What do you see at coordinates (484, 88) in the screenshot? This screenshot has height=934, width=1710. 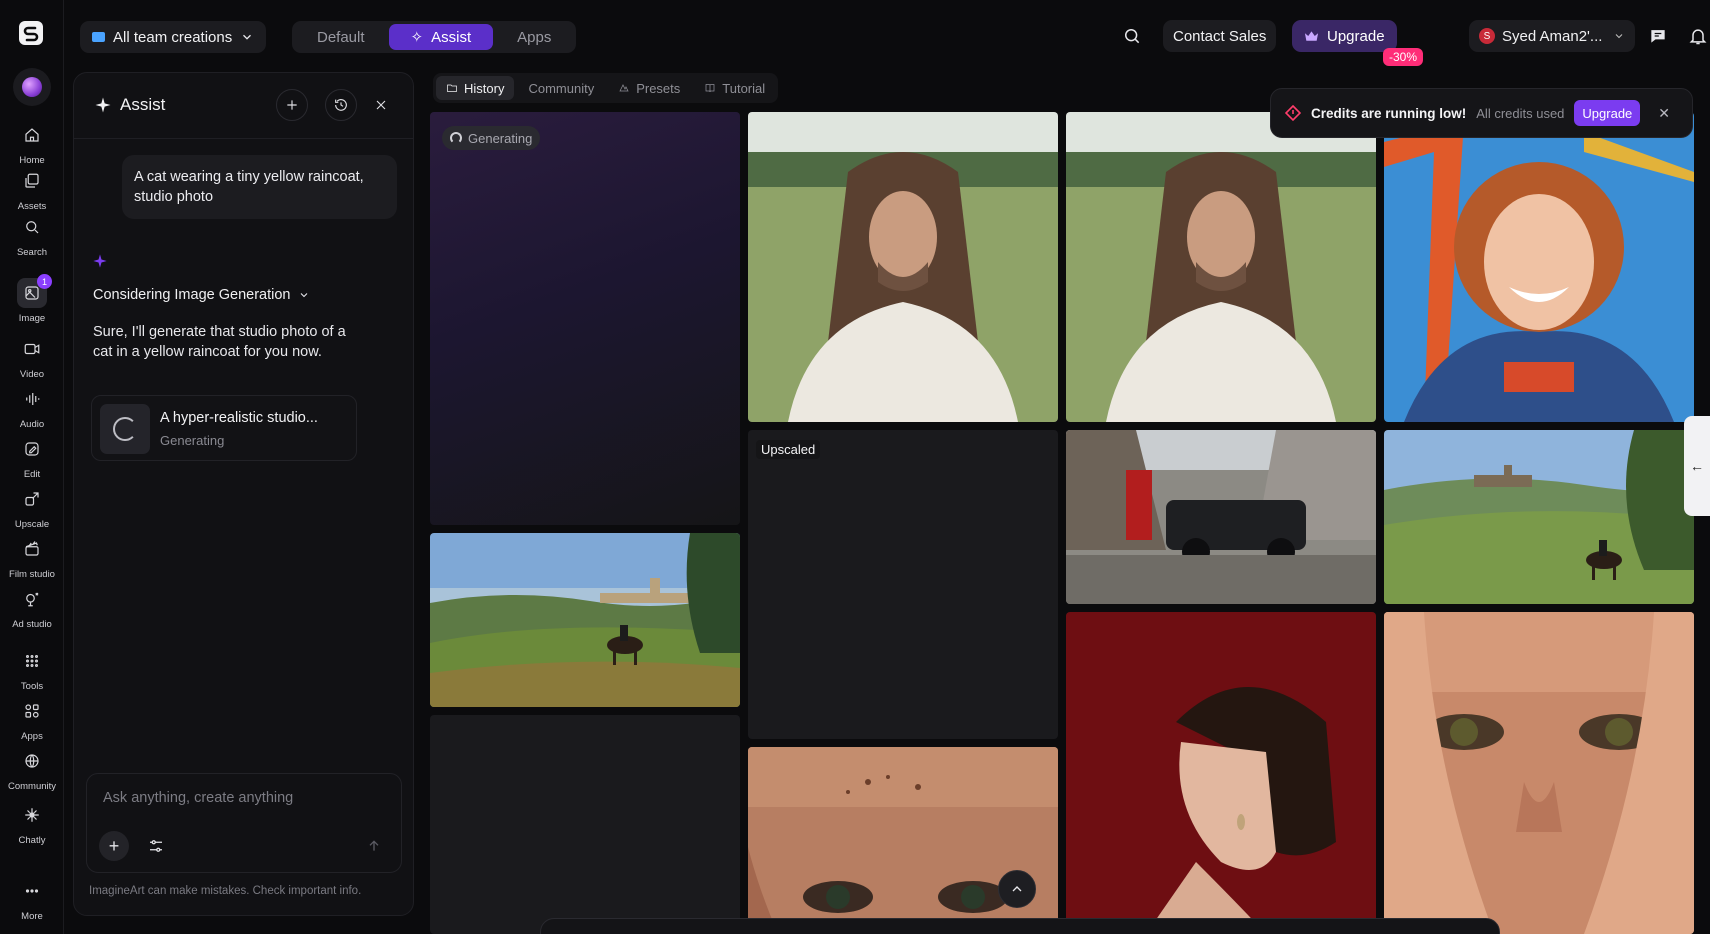 I see `tab-history-label: History` at bounding box center [484, 88].